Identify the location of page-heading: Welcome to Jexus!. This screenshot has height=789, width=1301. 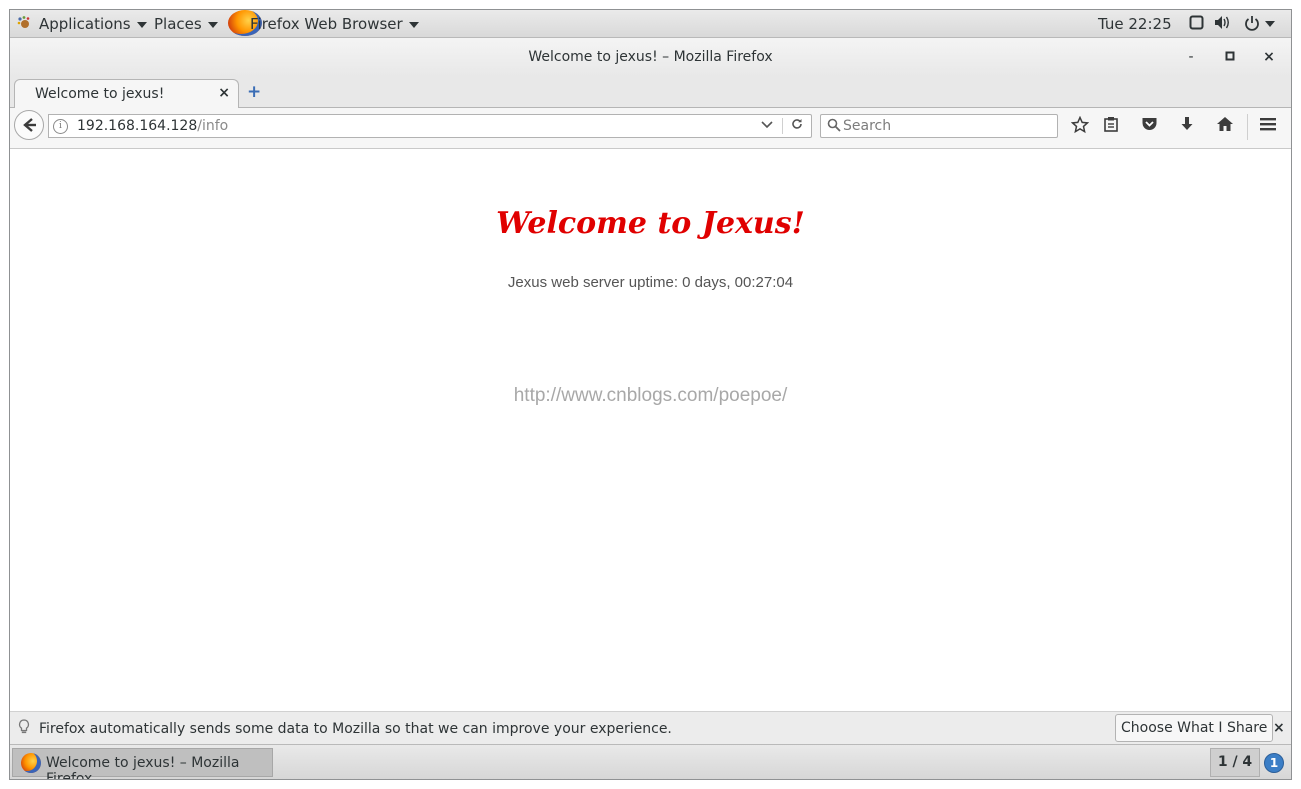
(650, 223).